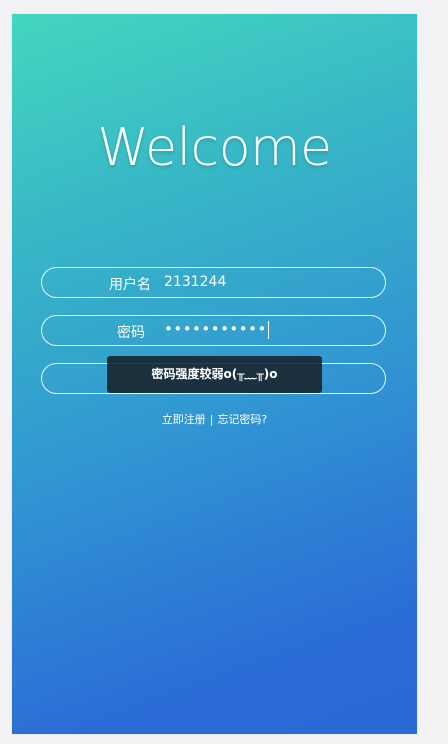 This screenshot has width=448, height=744. I want to click on password-label: 密码, so click(131, 333).